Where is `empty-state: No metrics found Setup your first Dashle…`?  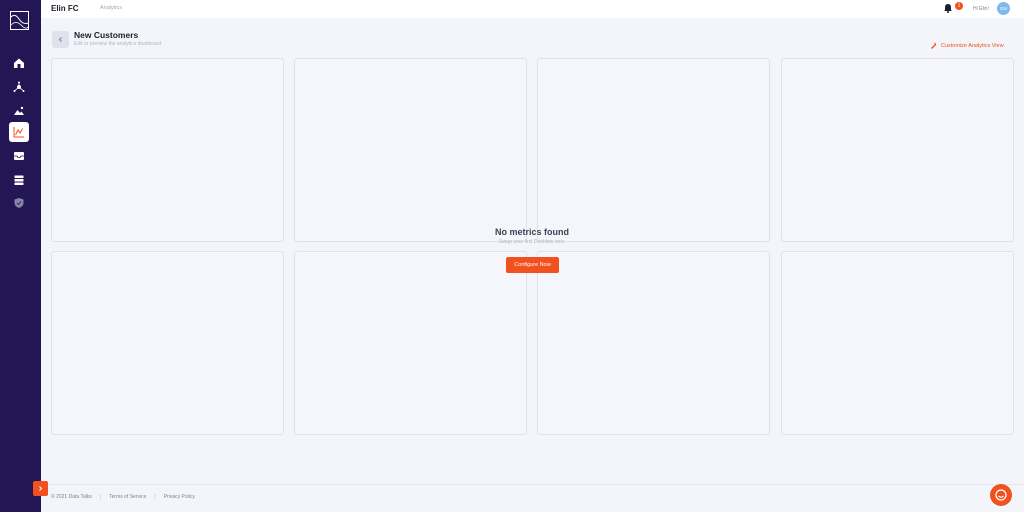 empty-state: No metrics found Setup your first Dashle… is located at coordinates (532, 236).